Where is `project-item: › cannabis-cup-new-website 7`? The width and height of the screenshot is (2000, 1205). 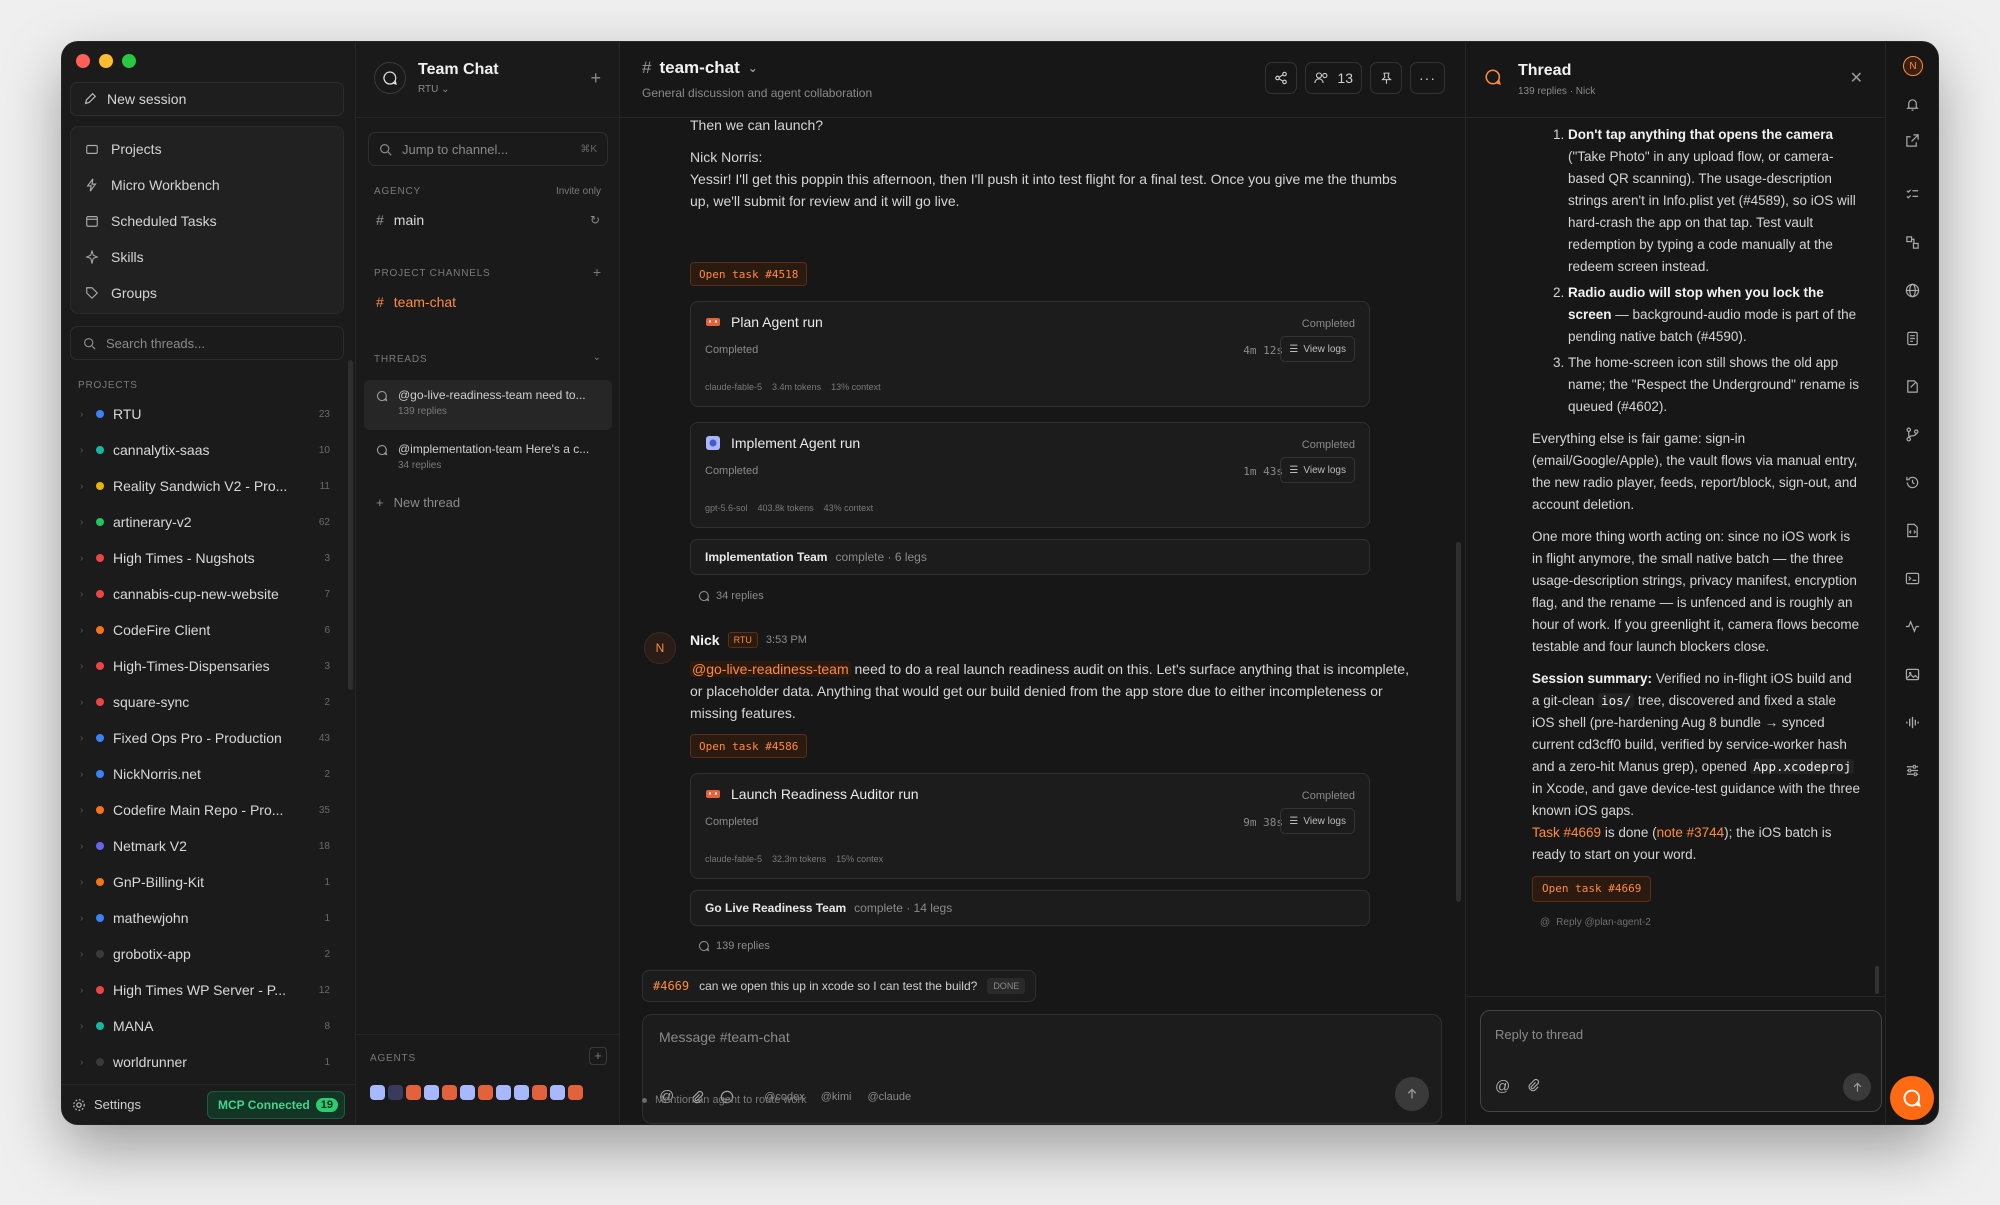 project-item: › cannabis-cup-new-website 7 is located at coordinates (207, 594).